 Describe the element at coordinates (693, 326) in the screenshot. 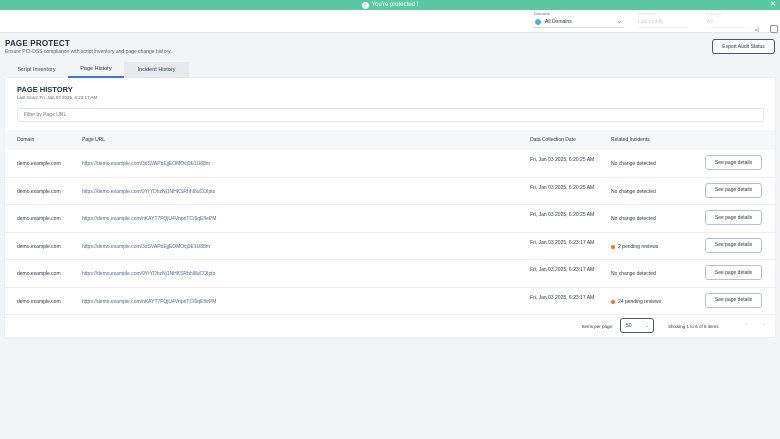

I see `pagination-info: Showing 1 to 6 of 6 items` at that location.